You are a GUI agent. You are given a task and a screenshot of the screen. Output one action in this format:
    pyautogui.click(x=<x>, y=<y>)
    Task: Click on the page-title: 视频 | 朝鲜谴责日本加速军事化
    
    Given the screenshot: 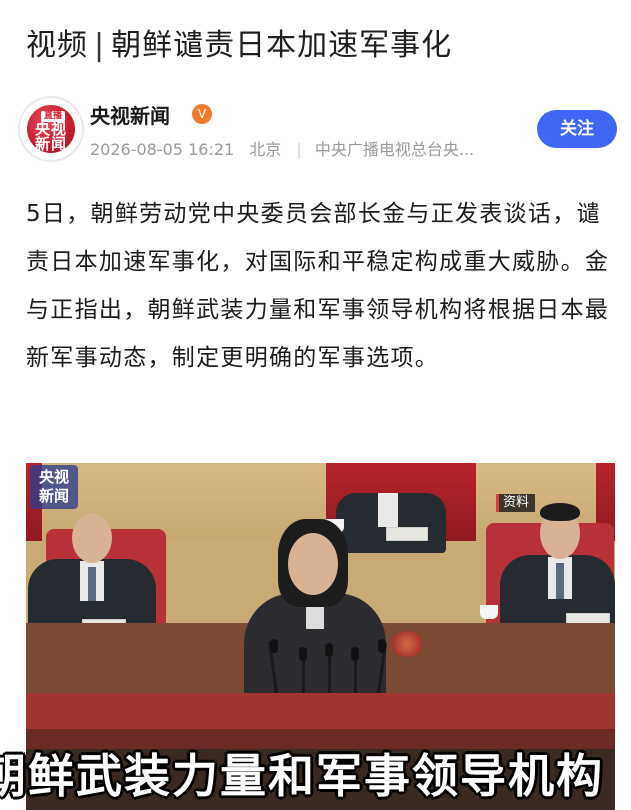 What is the action you would take?
    pyautogui.click(x=321, y=46)
    